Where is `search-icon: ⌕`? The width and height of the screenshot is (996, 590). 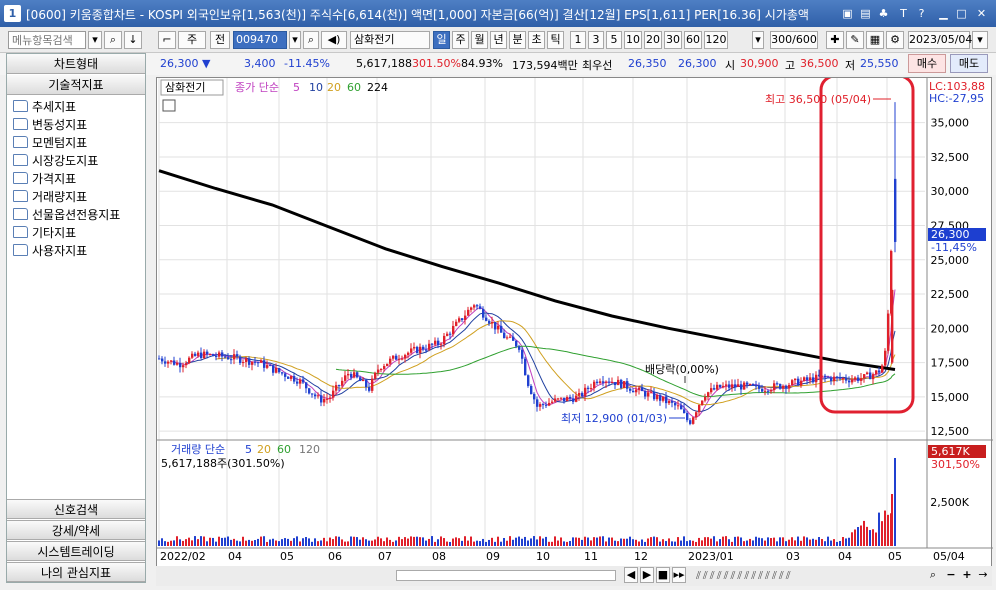 search-icon: ⌕ is located at coordinates (113, 40).